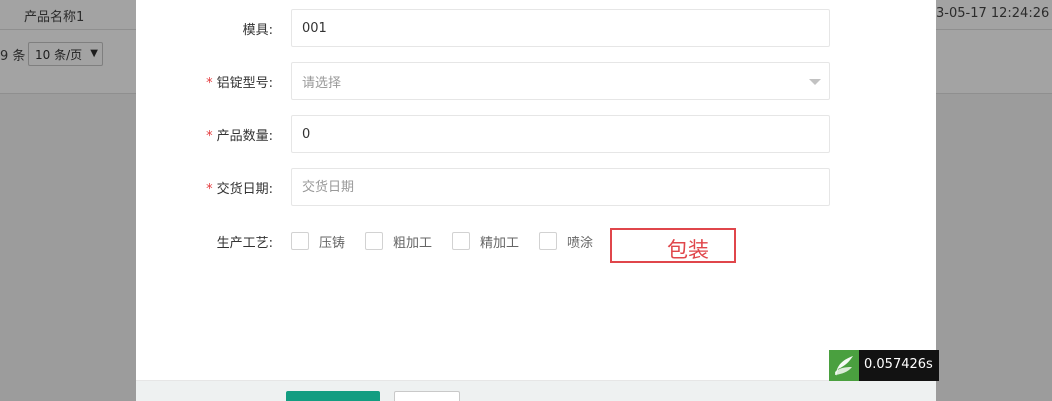 The height and width of the screenshot is (401, 1052). What do you see at coordinates (239, 83) in the screenshot?
I see `ingot-model-label: * 铝锭型号:` at bounding box center [239, 83].